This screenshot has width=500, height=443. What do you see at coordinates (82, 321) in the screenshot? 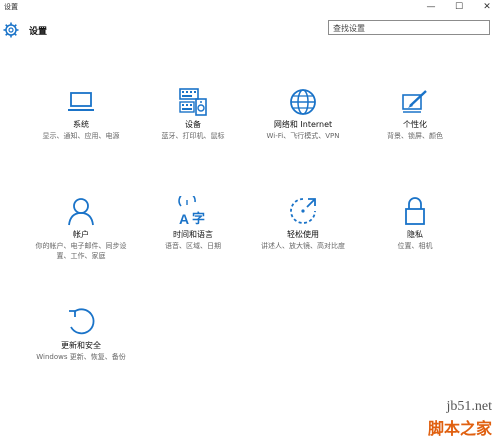
I see `refresh-icon` at bounding box center [82, 321].